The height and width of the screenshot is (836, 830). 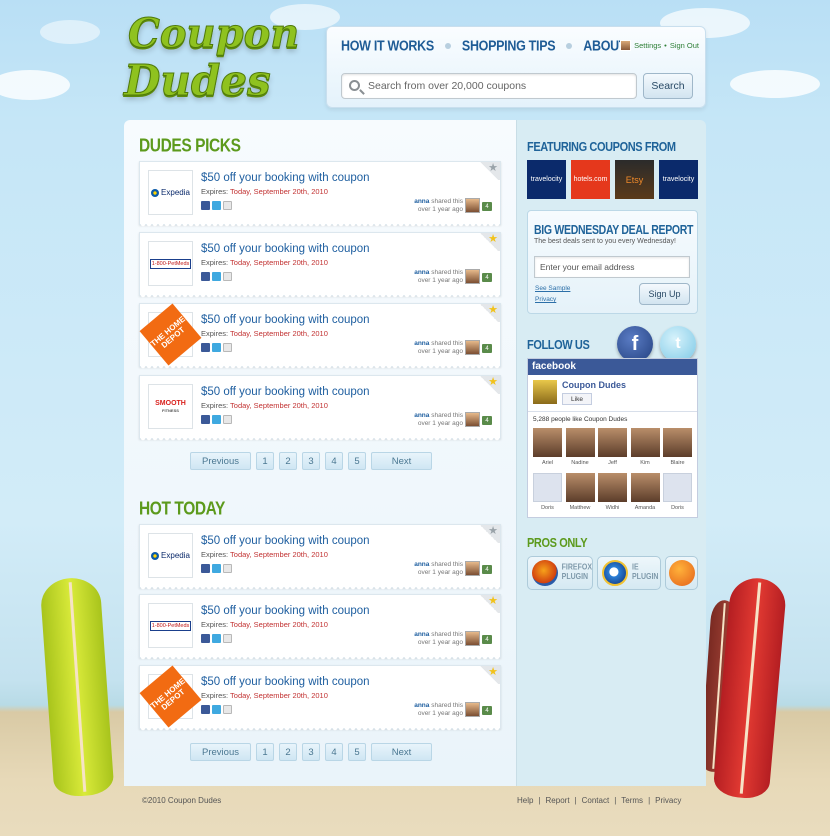 What do you see at coordinates (401, 752) in the screenshot?
I see `next-button: Next` at bounding box center [401, 752].